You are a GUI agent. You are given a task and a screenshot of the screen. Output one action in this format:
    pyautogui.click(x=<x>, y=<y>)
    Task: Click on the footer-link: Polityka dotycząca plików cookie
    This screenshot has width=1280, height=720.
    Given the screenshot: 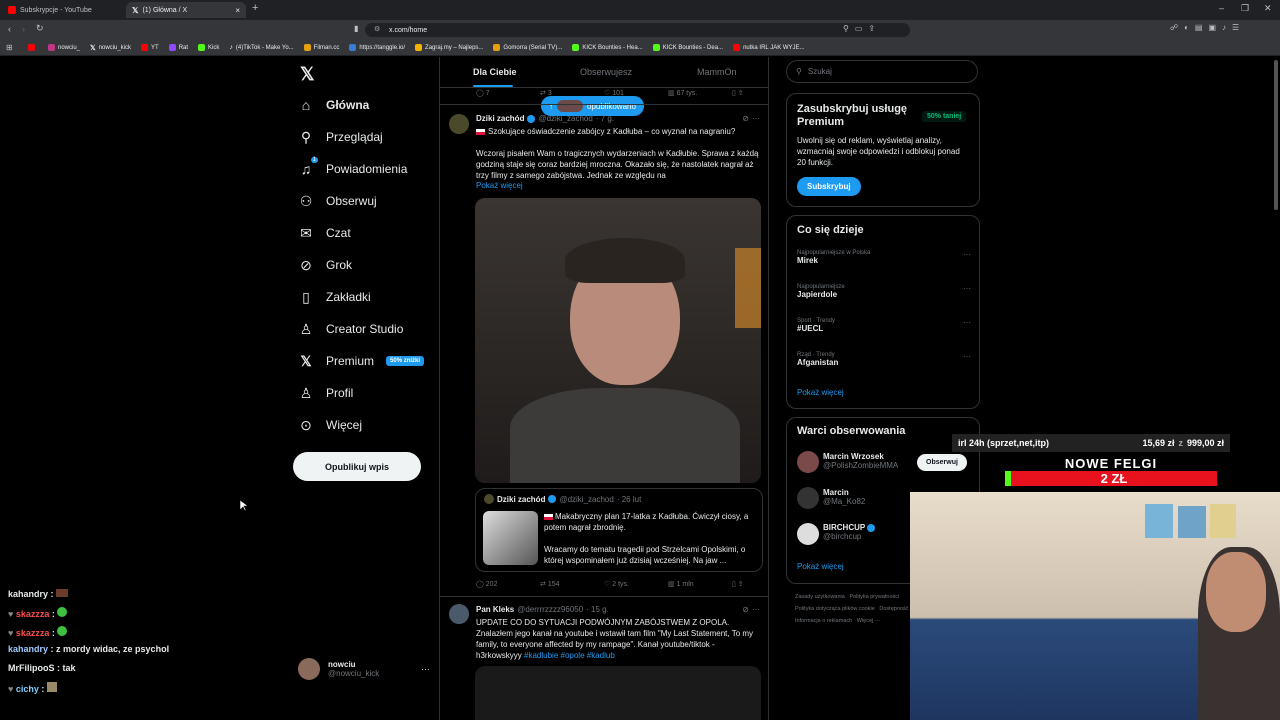 What is the action you would take?
    pyautogui.click(x=835, y=609)
    